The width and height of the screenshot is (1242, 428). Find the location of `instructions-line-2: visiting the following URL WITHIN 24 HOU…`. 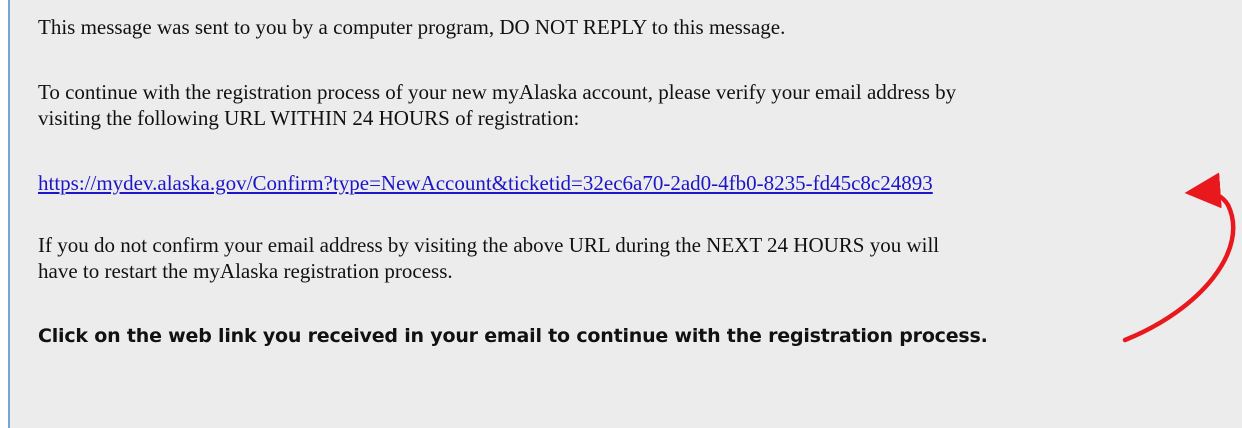

instructions-line-2: visiting the following URL WITHIN 24 HOU… is located at coordinates (309, 118).